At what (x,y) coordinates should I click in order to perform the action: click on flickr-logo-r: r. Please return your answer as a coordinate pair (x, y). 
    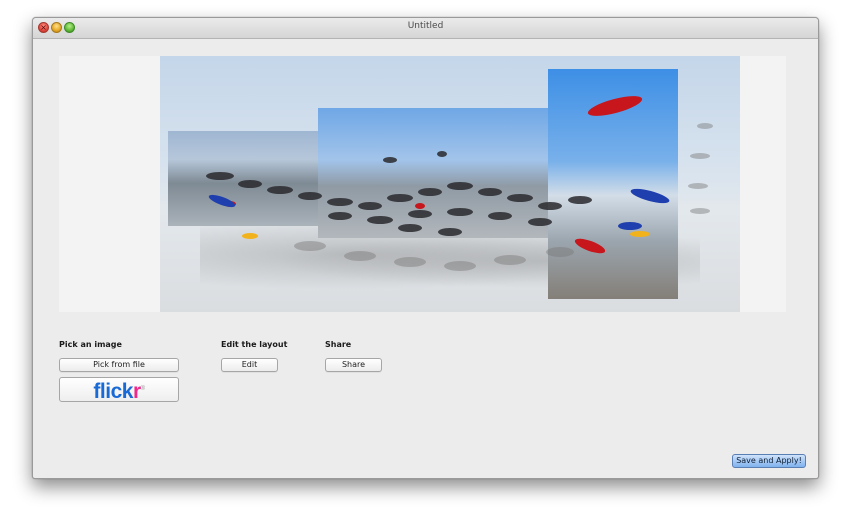
    Looking at the image, I should click on (136, 391).